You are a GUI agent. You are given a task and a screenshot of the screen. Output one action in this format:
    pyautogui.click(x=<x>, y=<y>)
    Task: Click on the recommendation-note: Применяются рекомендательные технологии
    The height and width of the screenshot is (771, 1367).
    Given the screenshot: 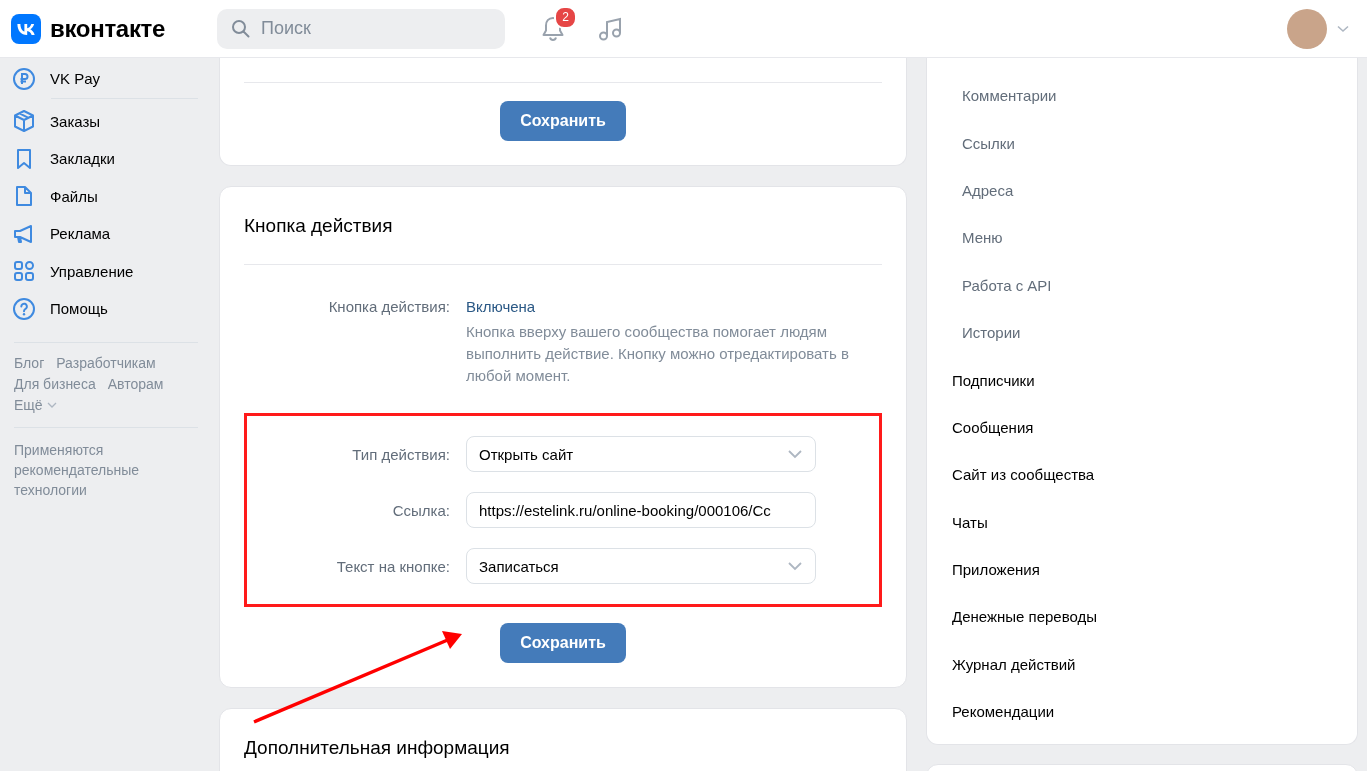 What is the action you would take?
    pyautogui.click(x=77, y=470)
    